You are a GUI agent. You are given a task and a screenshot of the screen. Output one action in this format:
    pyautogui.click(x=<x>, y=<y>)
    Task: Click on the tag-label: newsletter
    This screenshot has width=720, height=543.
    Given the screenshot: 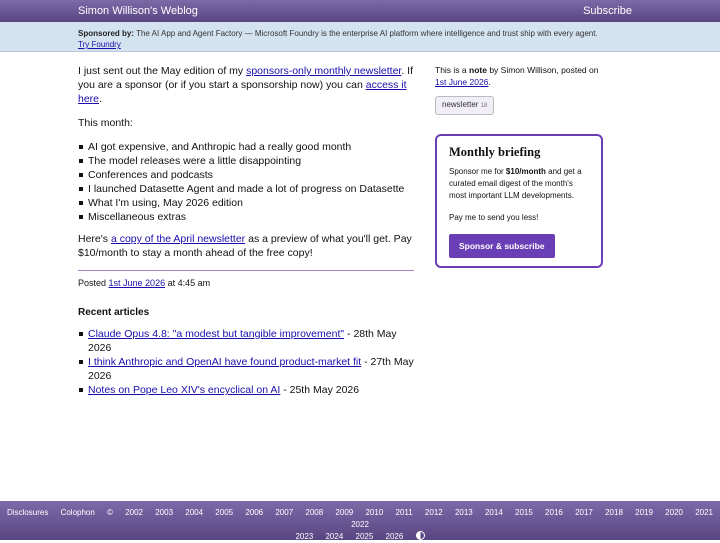 What is the action you would take?
    pyautogui.click(x=460, y=104)
    